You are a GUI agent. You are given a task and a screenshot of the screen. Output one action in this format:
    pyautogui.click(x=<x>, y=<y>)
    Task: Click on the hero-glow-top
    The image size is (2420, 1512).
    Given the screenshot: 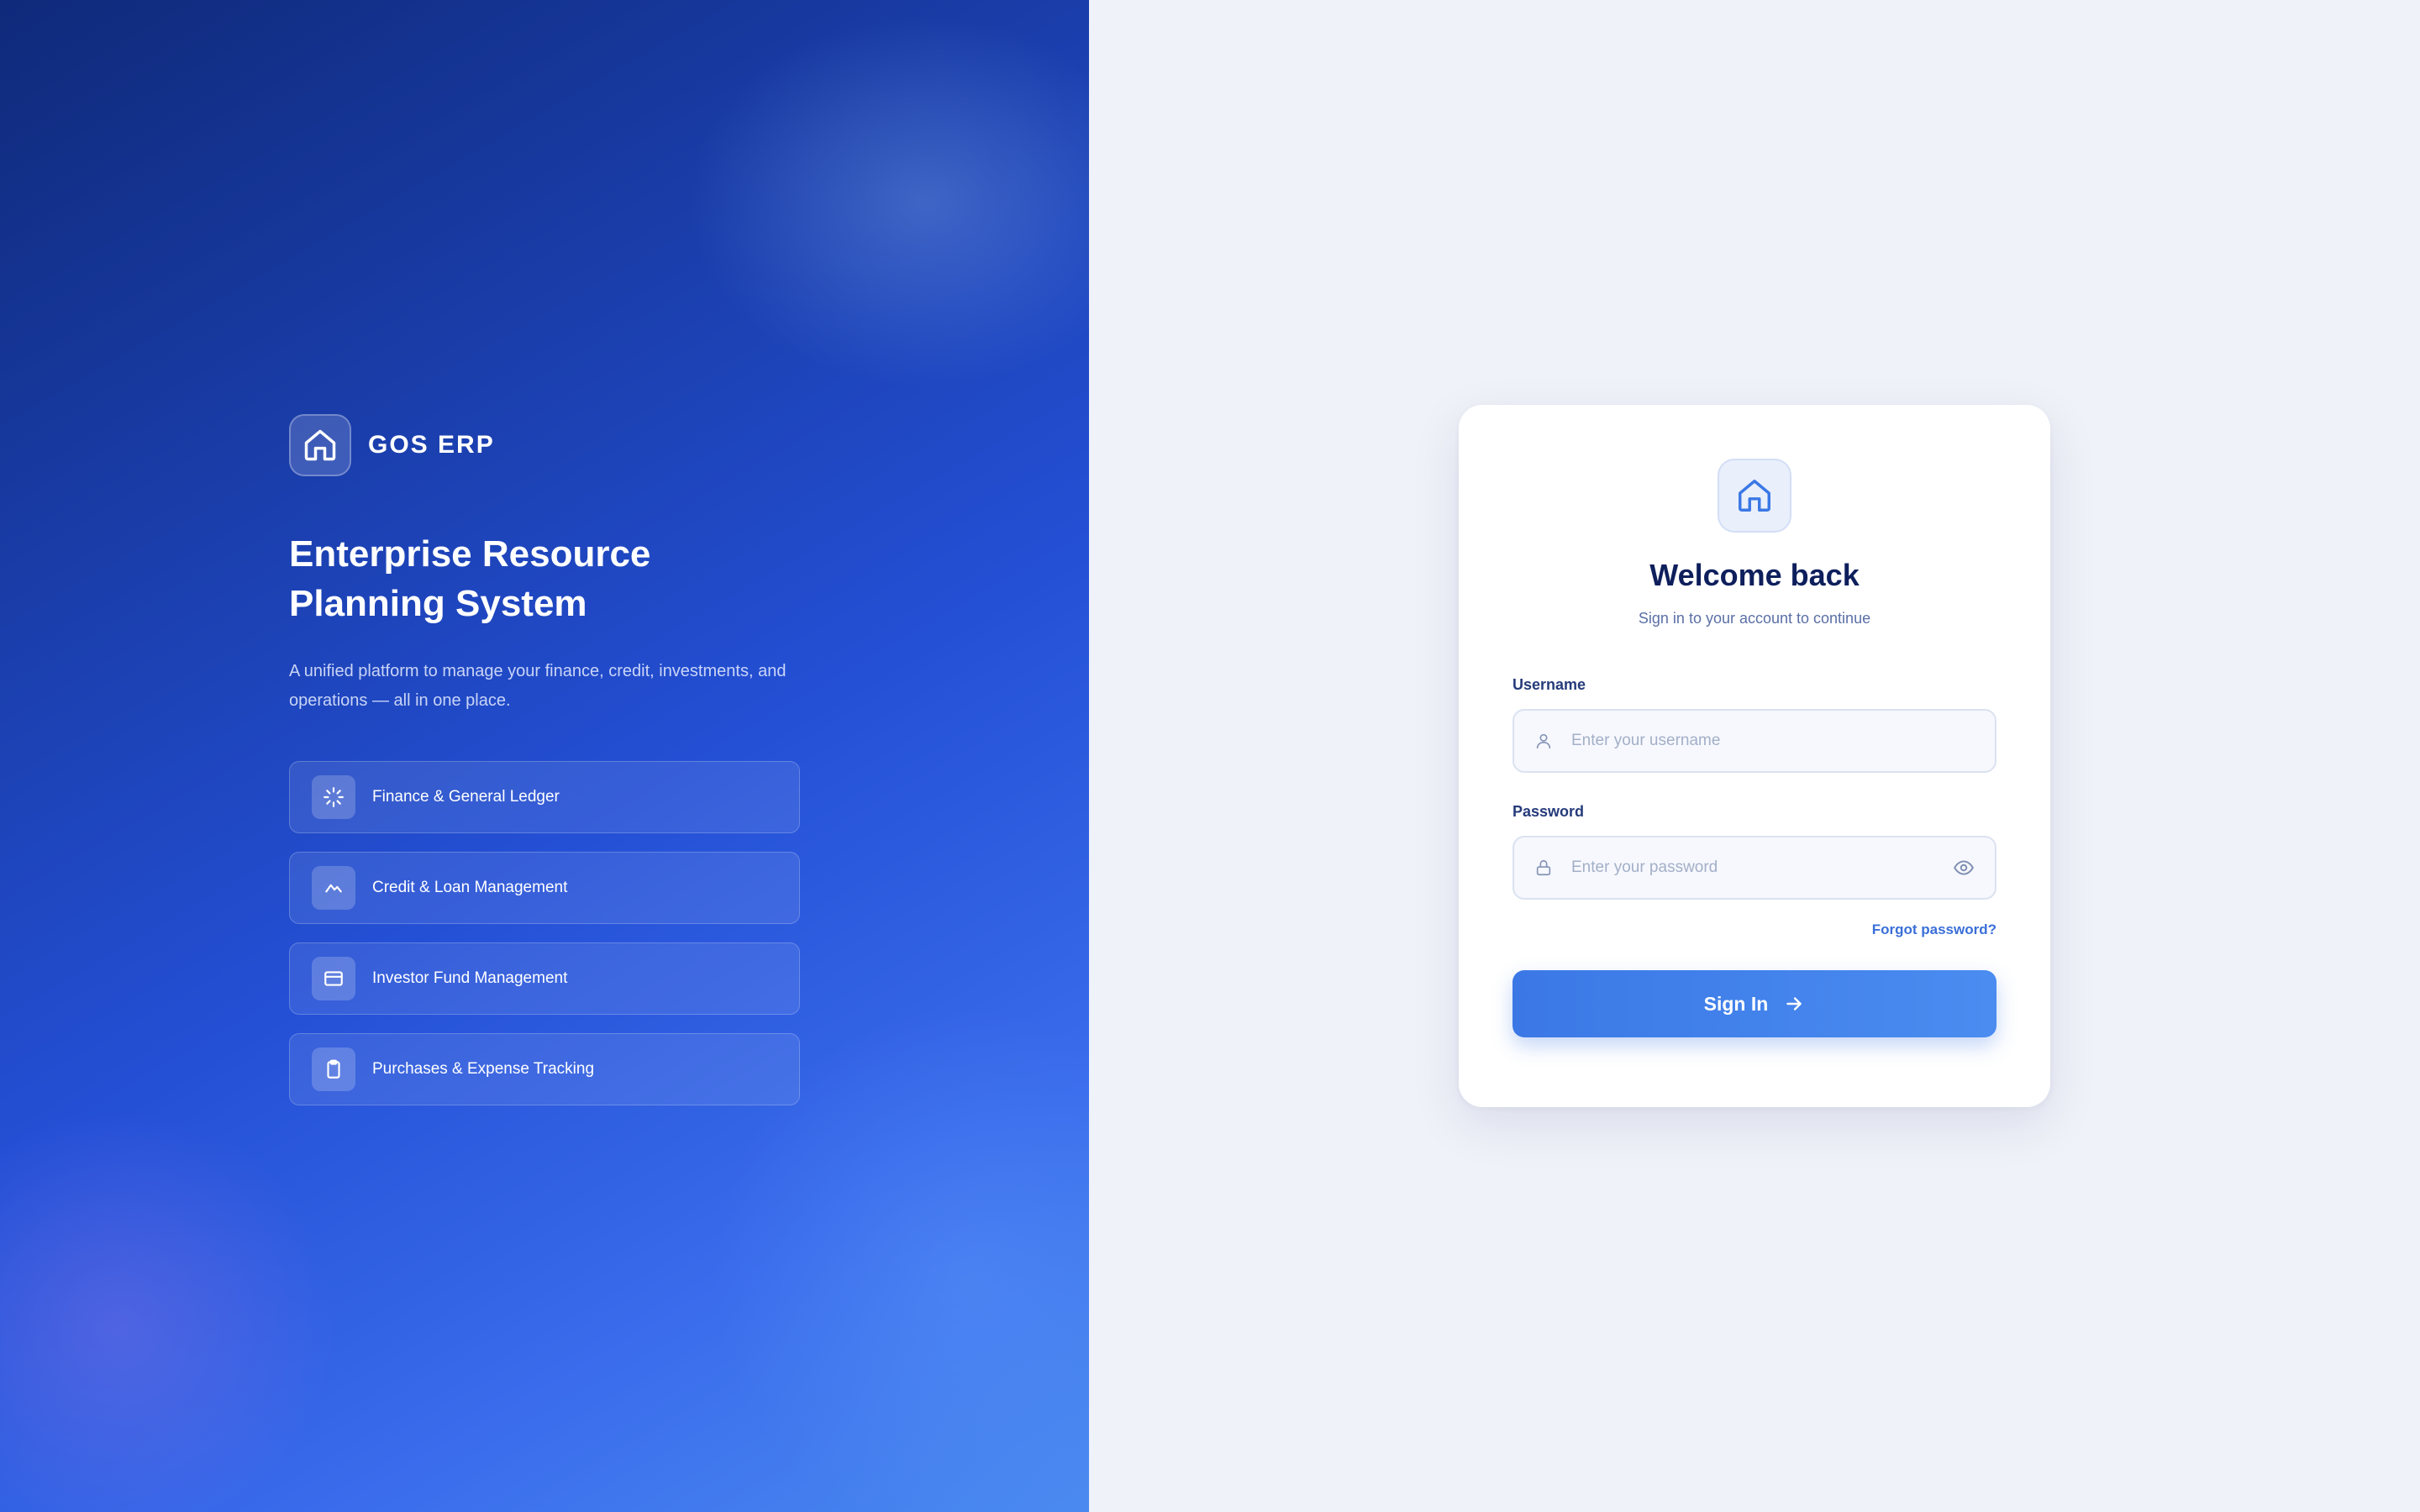 What is the action you would take?
    pyautogui.click(x=889, y=201)
    